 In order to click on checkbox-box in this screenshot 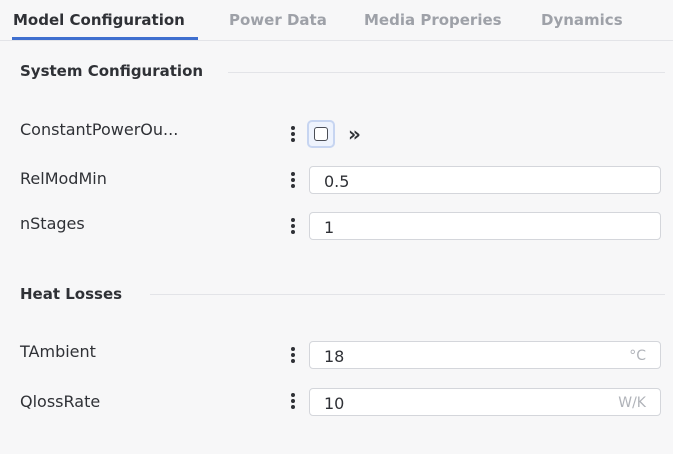, I will do `click(321, 134)`.